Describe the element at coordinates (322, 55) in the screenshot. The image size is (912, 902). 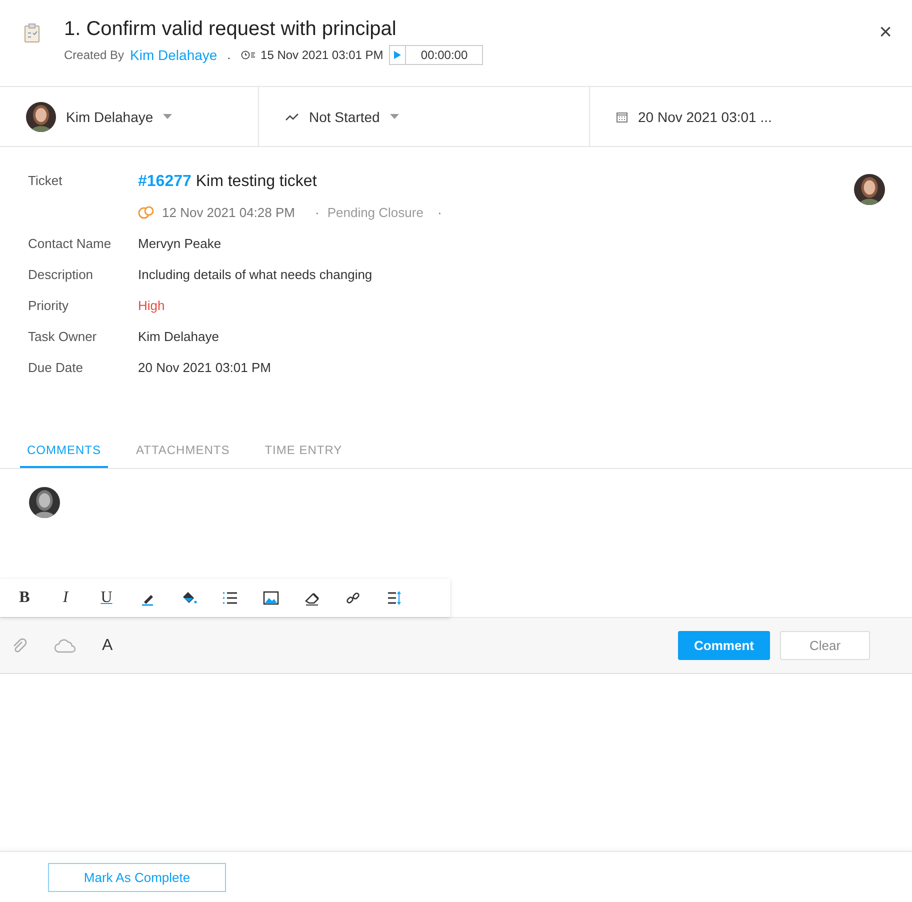
I see `created-date: 15 Nov 2021 03:01 PM` at that location.